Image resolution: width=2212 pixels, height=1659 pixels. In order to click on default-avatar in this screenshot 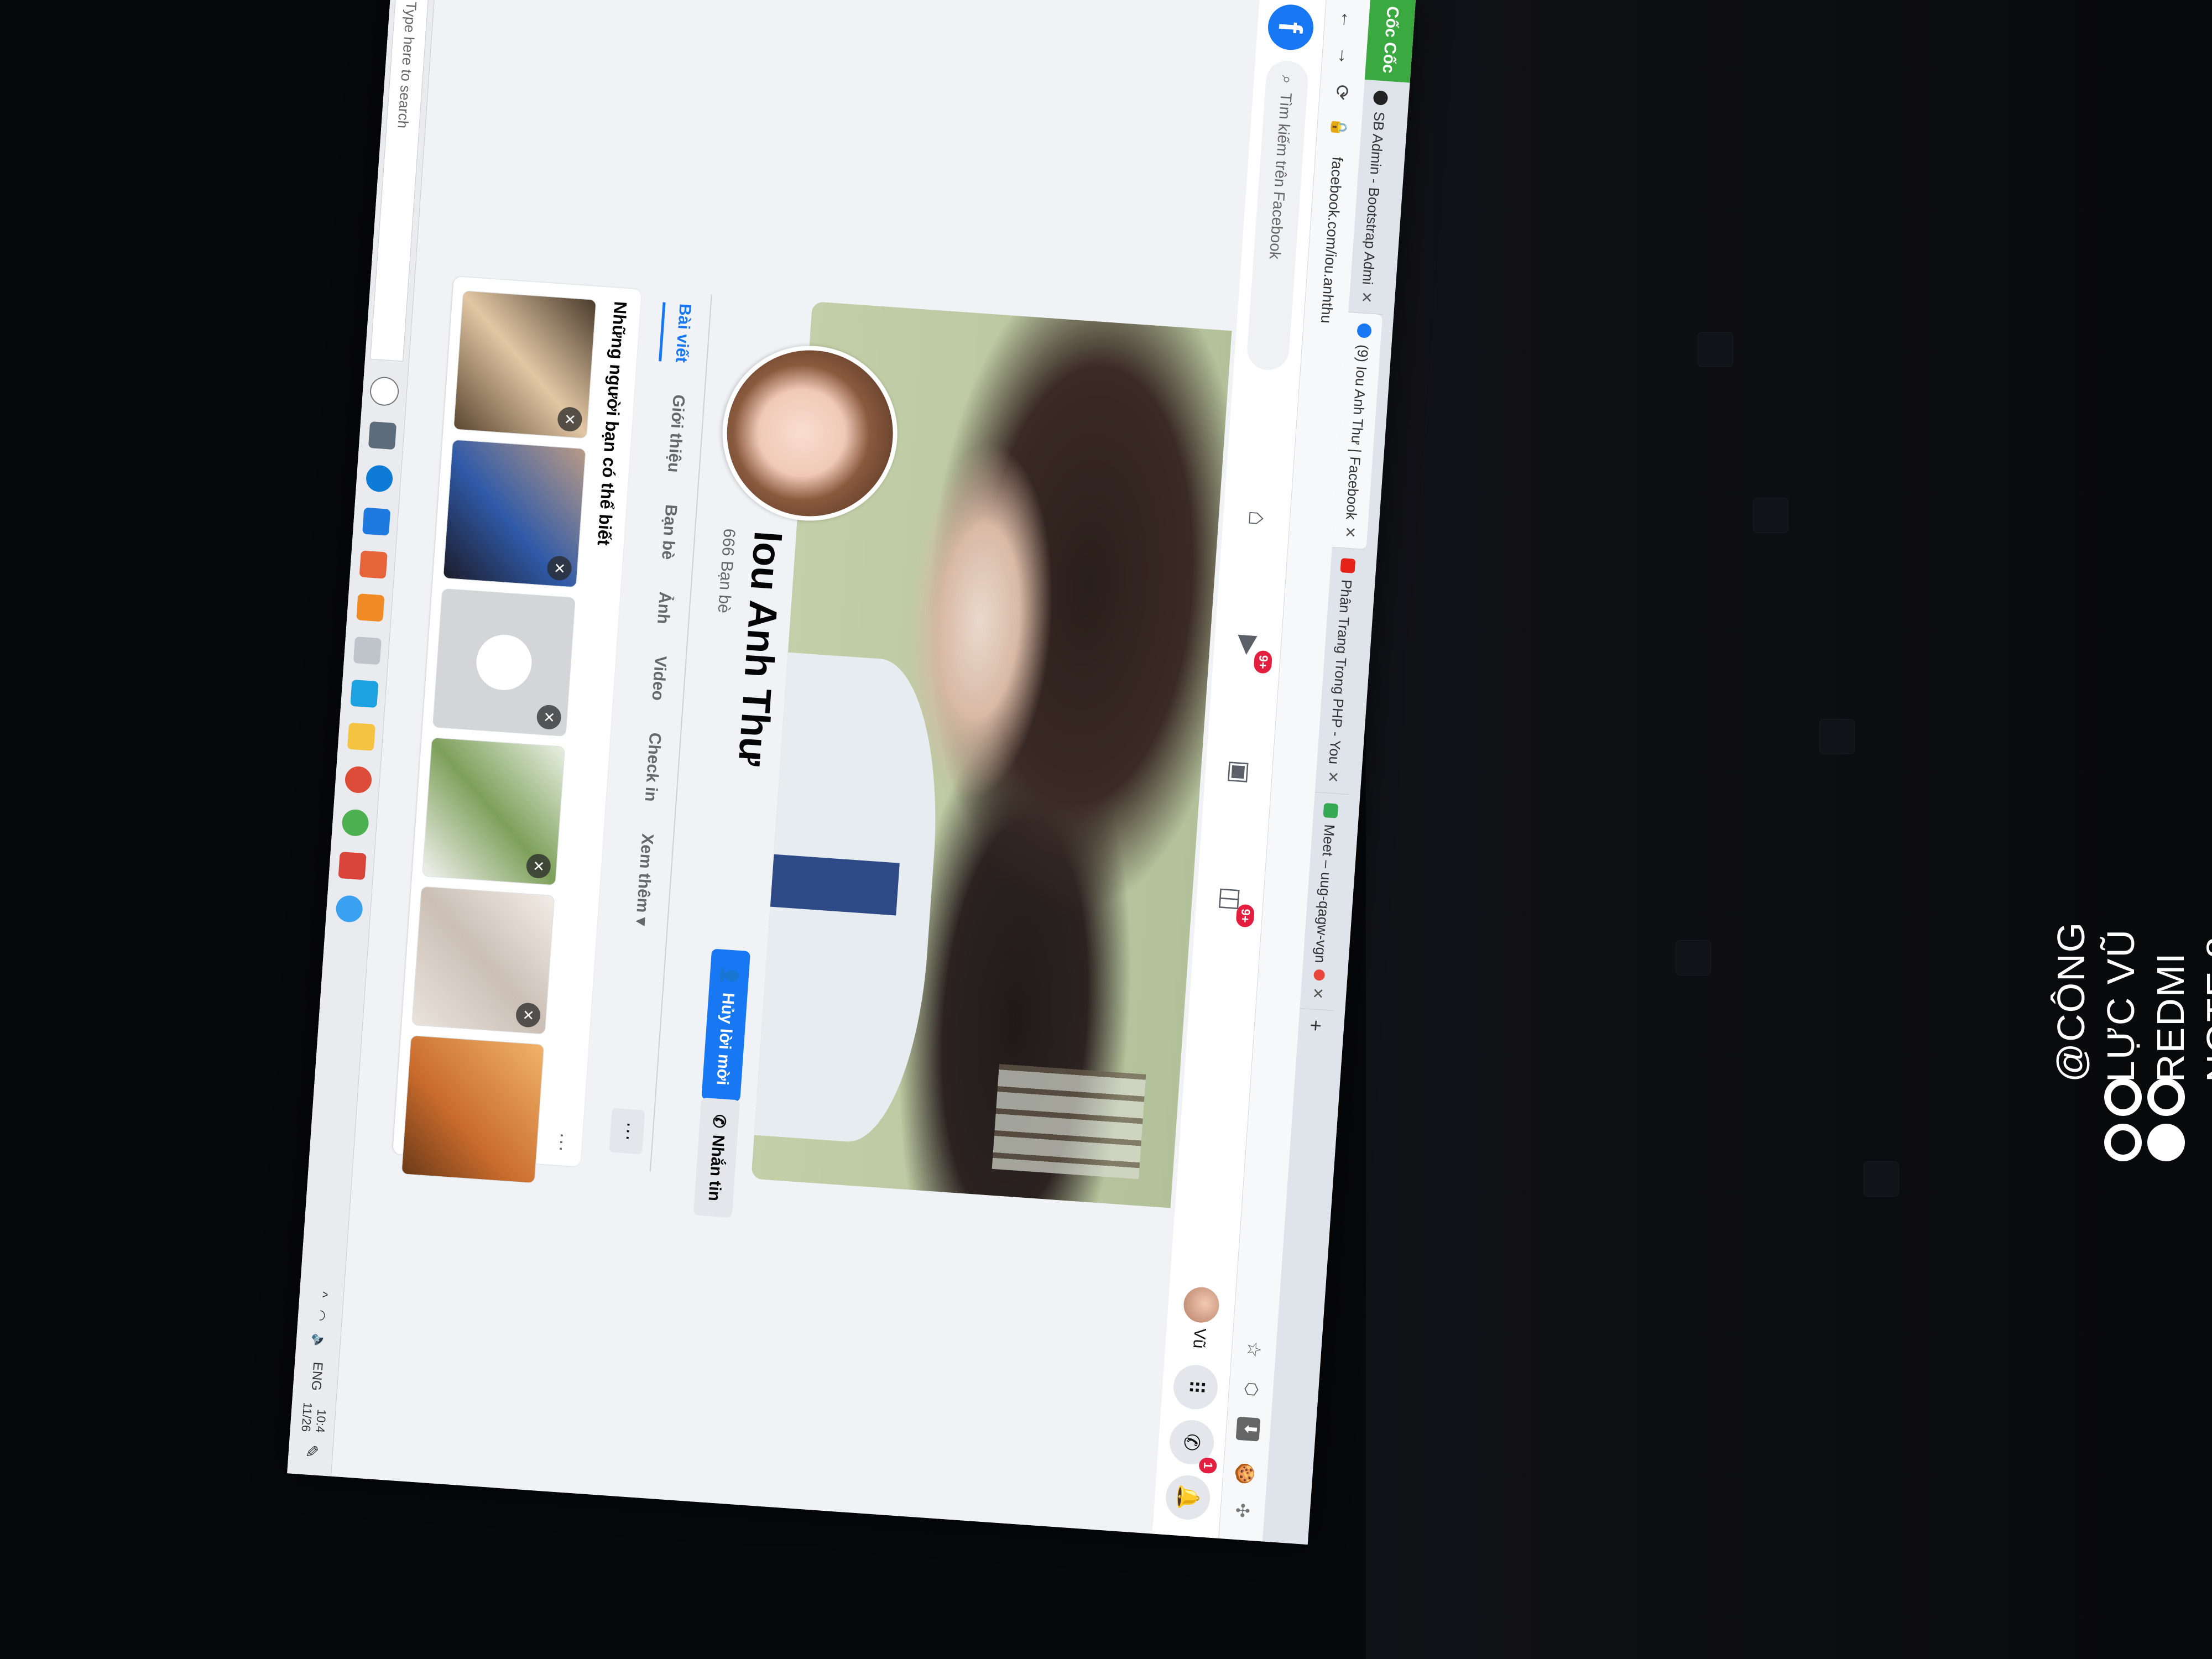, I will do `click(504, 662)`.